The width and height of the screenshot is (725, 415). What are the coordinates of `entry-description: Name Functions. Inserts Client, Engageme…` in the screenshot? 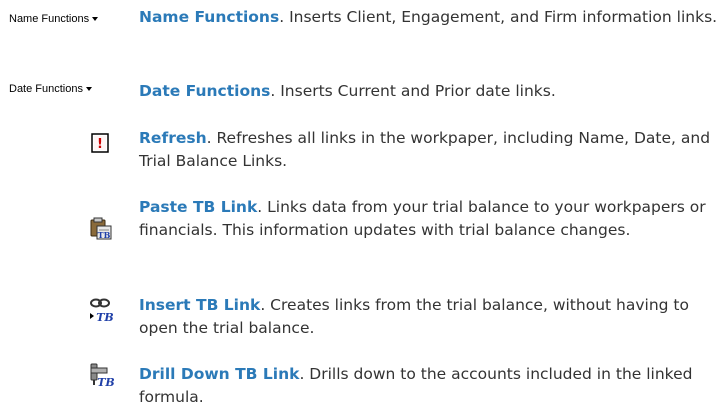 It's located at (432, 17).